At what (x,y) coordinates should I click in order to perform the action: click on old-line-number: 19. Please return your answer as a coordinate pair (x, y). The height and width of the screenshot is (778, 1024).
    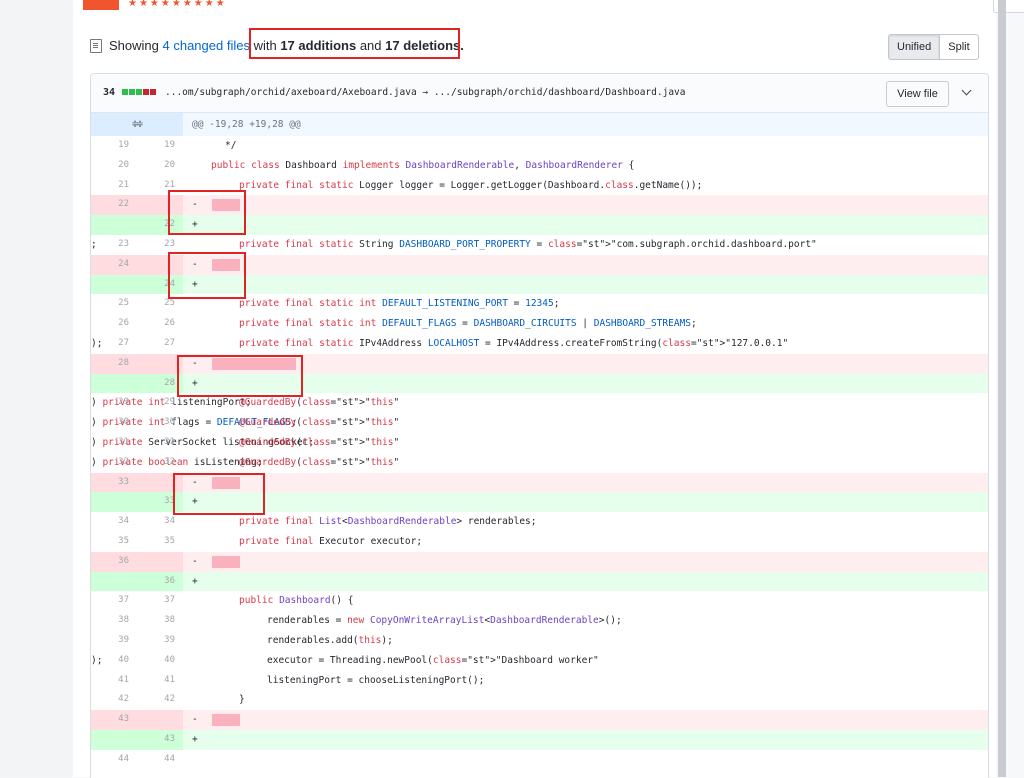
    Looking at the image, I should click on (110, 146).